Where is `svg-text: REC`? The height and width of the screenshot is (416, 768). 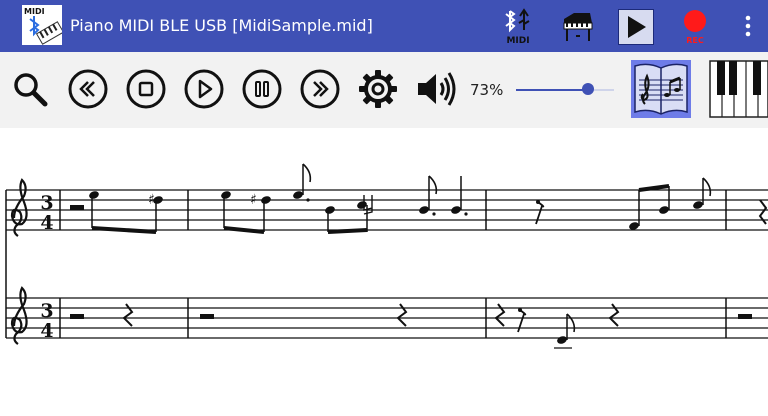
svg-text: REC is located at coordinates (695, 40).